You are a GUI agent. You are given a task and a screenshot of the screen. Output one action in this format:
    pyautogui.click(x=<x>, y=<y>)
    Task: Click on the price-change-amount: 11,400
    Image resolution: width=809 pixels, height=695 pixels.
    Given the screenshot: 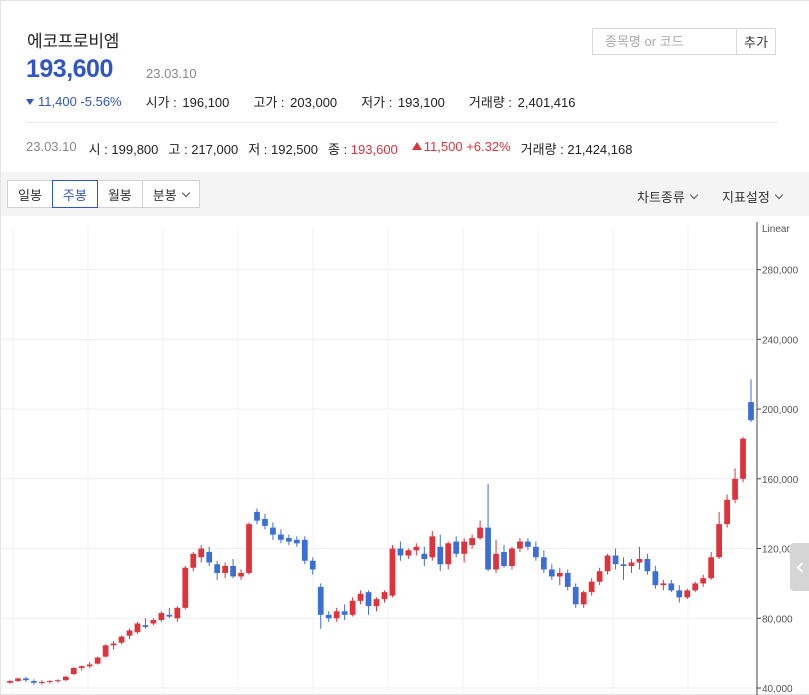 What is the action you would take?
    pyautogui.click(x=57, y=101)
    